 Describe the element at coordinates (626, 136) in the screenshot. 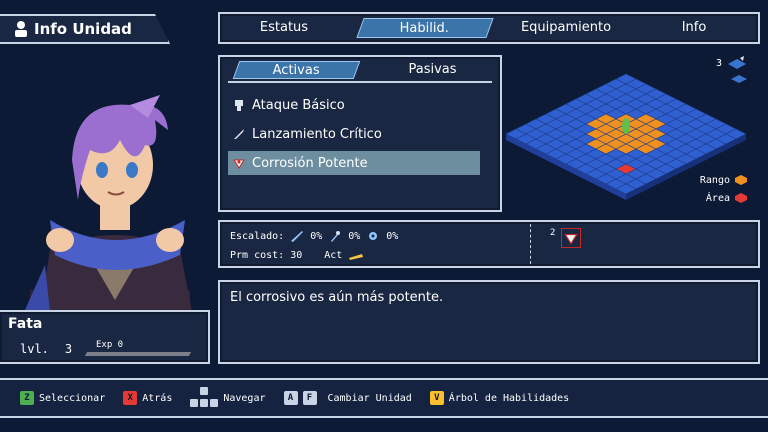

I see `range-grid` at that location.